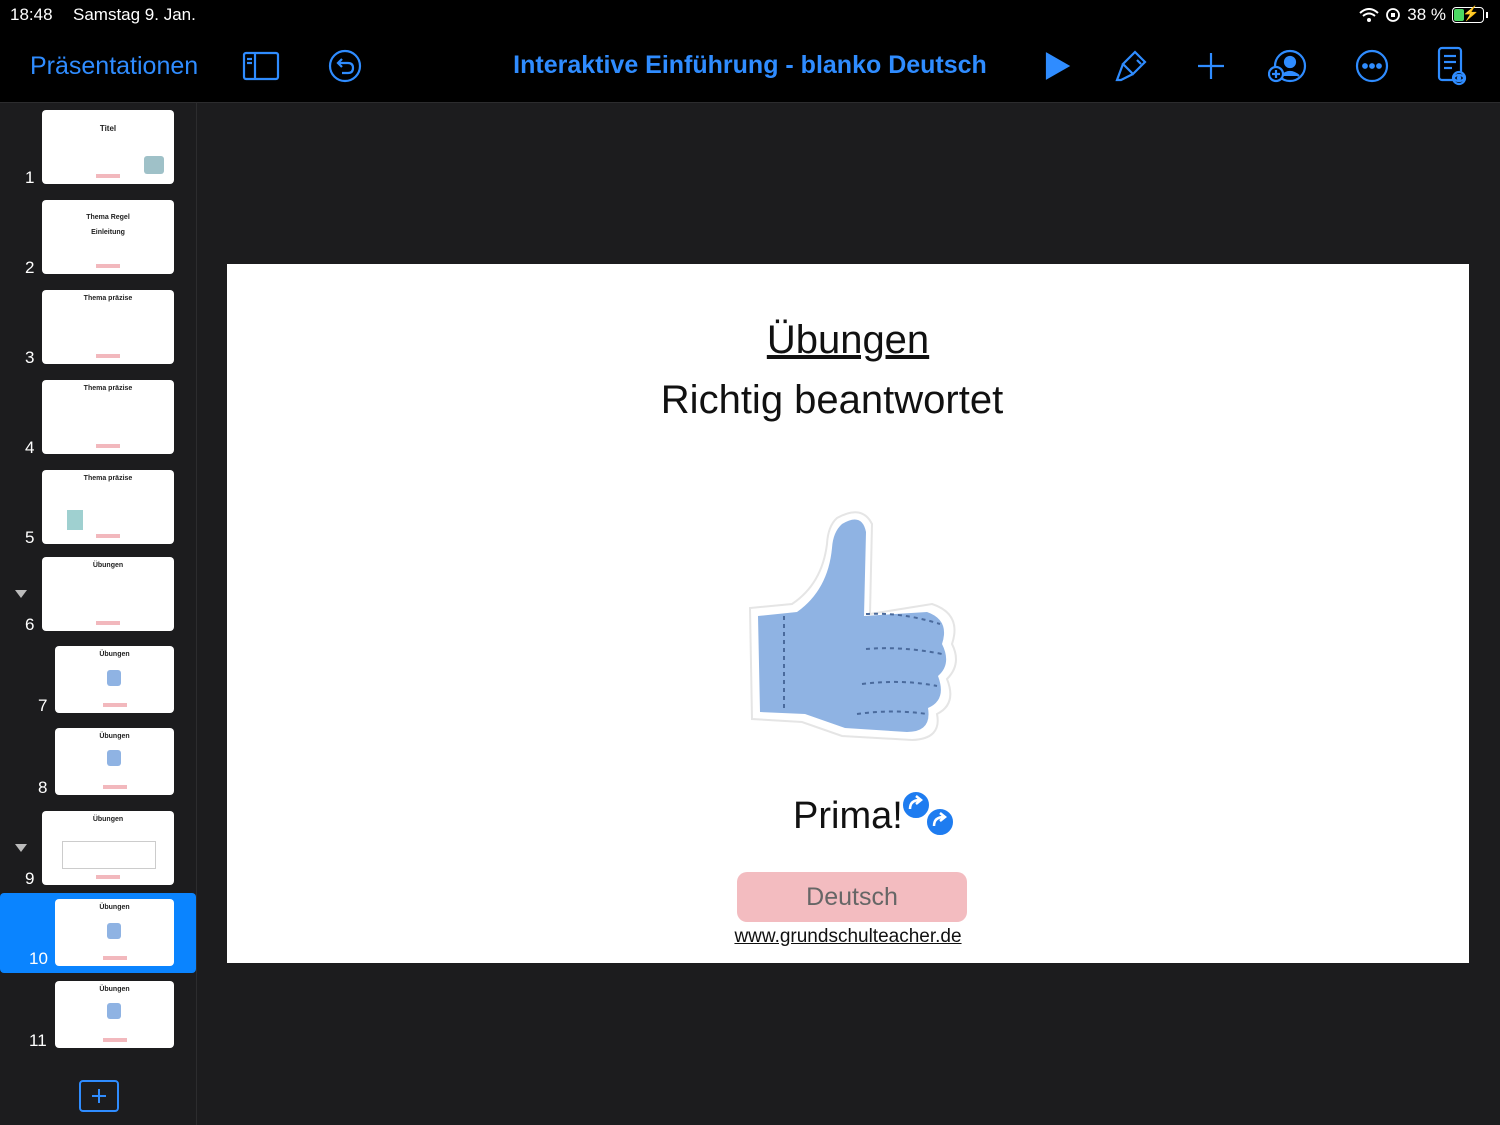 The image size is (1500, 1125). I want to click on battery-percent: 38 %, so click(1426, 14).